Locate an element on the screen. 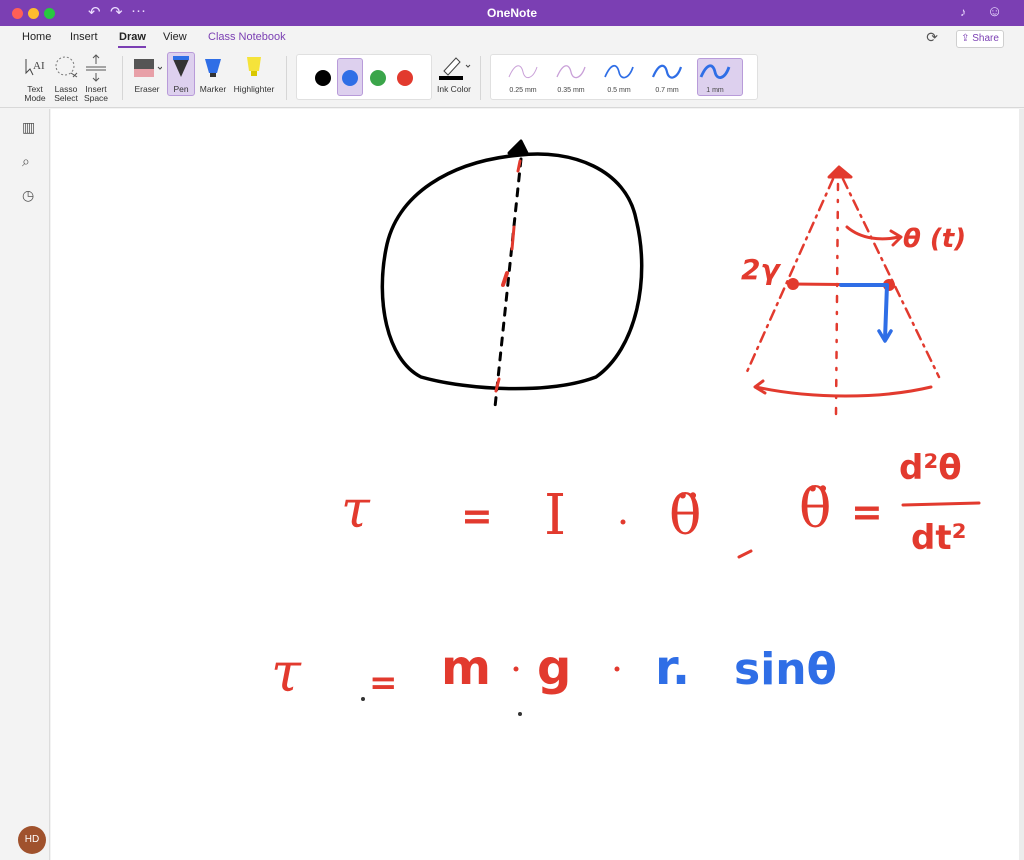 The image size is (1024, 860). avatar: HD is located at coordinates (32, 840).